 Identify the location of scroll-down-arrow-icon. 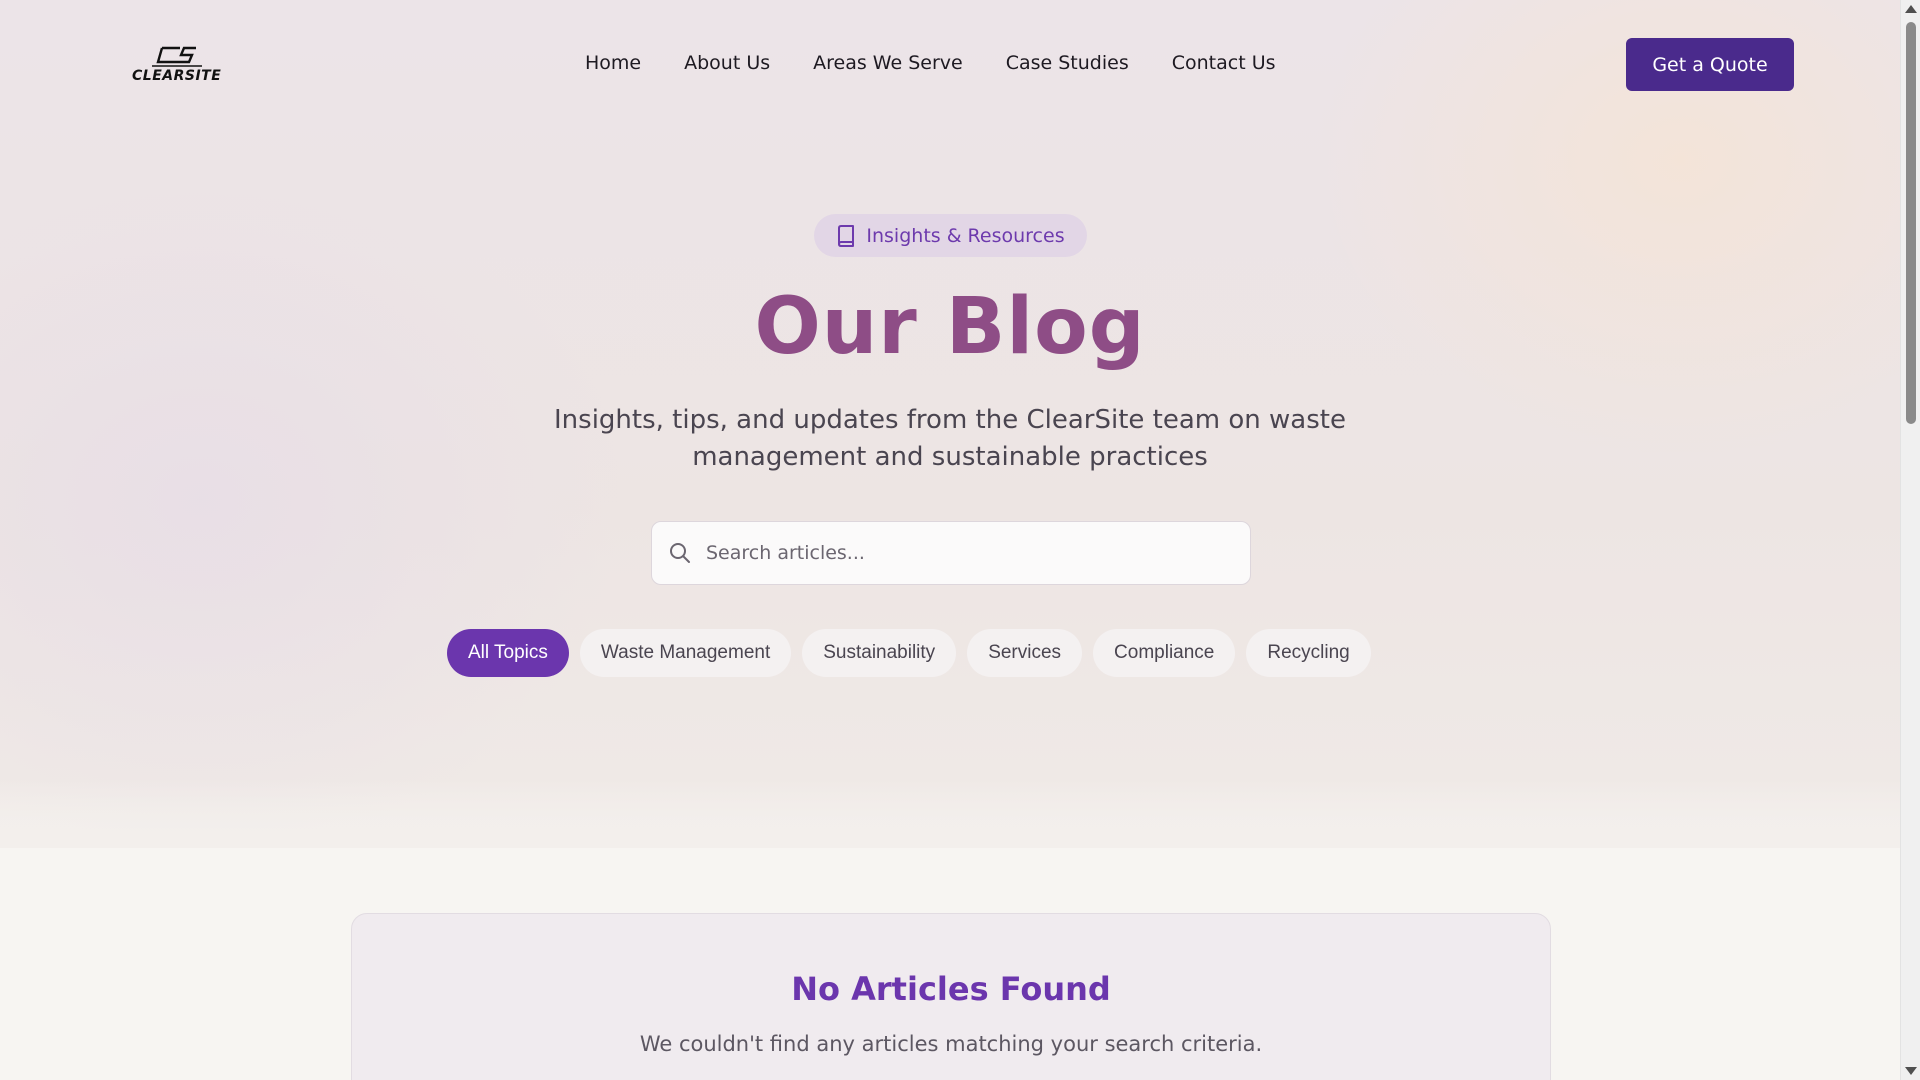
(1911, 1071).